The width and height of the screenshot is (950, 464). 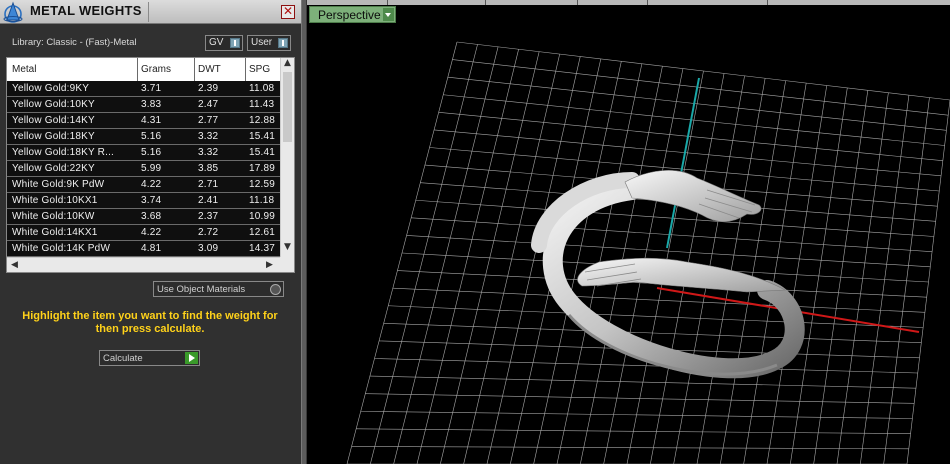 What do you see at coordinates (53, 104) in the screenshot?
I see `metal-cell: Yellow Gold:10KY` at bounding box center [53, 104].